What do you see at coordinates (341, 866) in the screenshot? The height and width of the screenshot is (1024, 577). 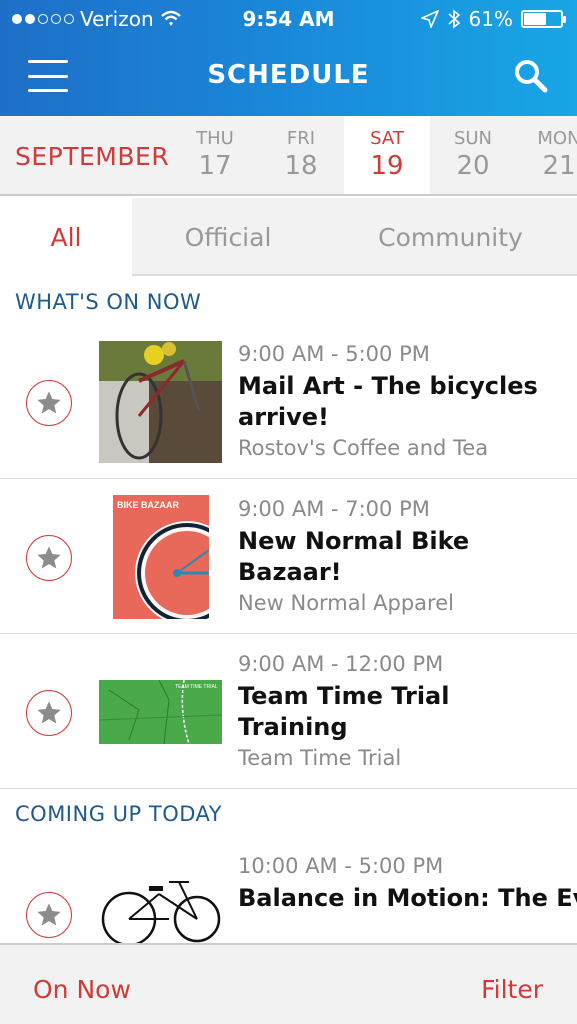 I see `event-time: 10:00 AM - 5:00 PM` at bounding box center [341, 866].